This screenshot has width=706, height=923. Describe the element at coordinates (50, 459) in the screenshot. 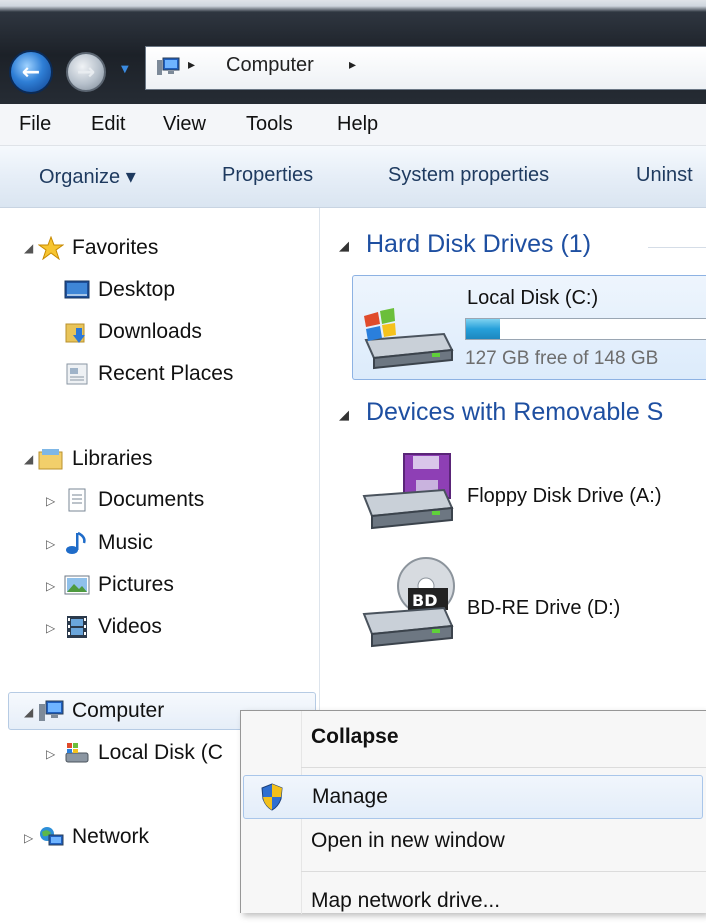

I see `libraries-icon` at that location.